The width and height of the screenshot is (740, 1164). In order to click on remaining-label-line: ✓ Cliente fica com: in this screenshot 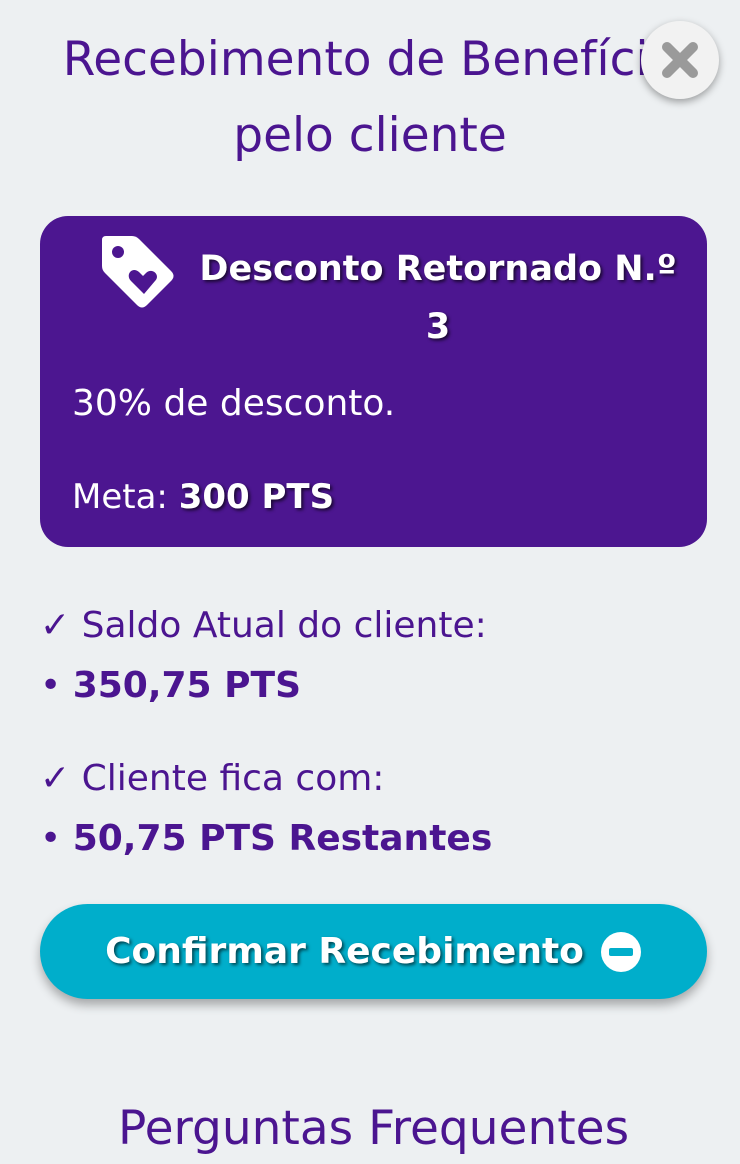, I will do `click(266, 779)`.